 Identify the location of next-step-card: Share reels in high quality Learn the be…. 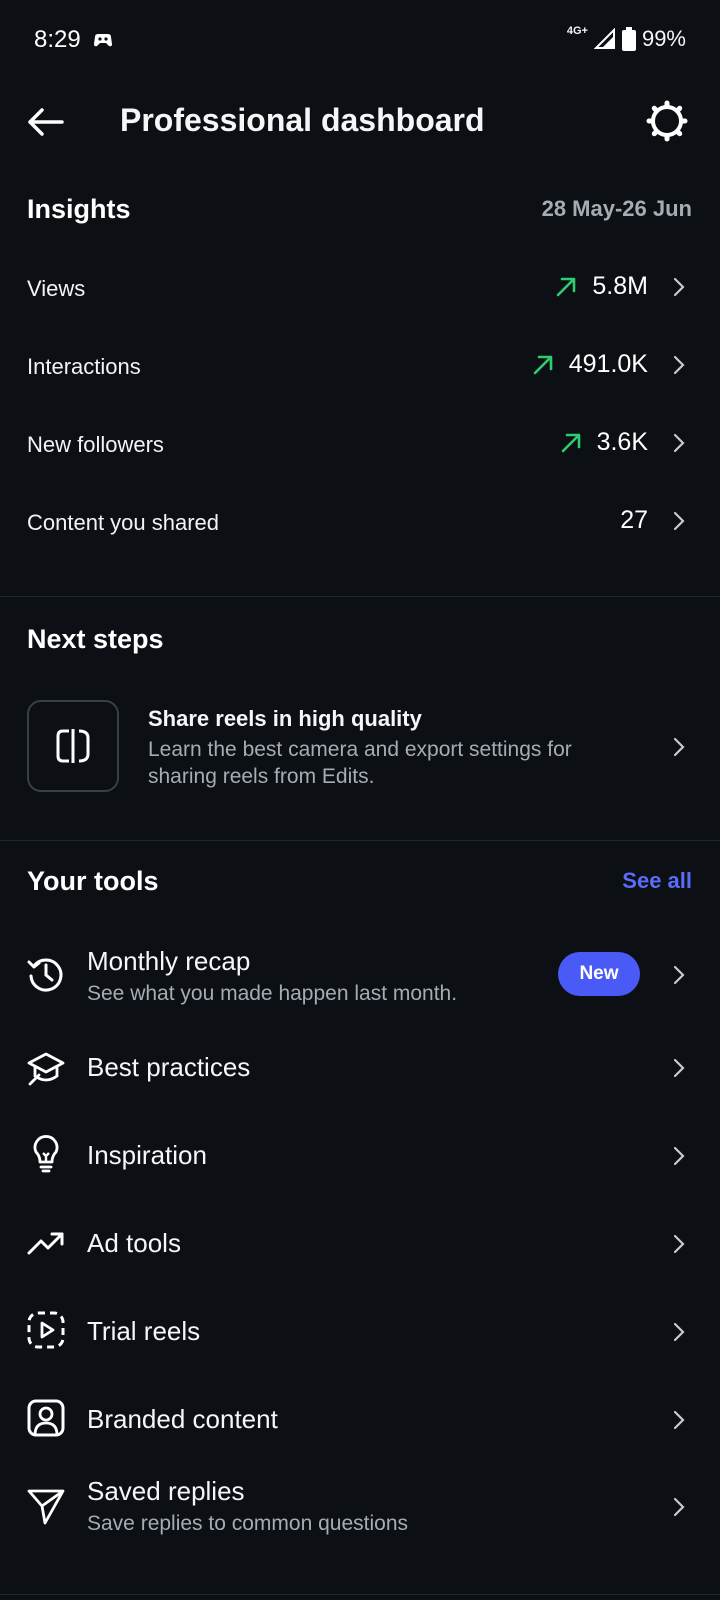
(360, 745).